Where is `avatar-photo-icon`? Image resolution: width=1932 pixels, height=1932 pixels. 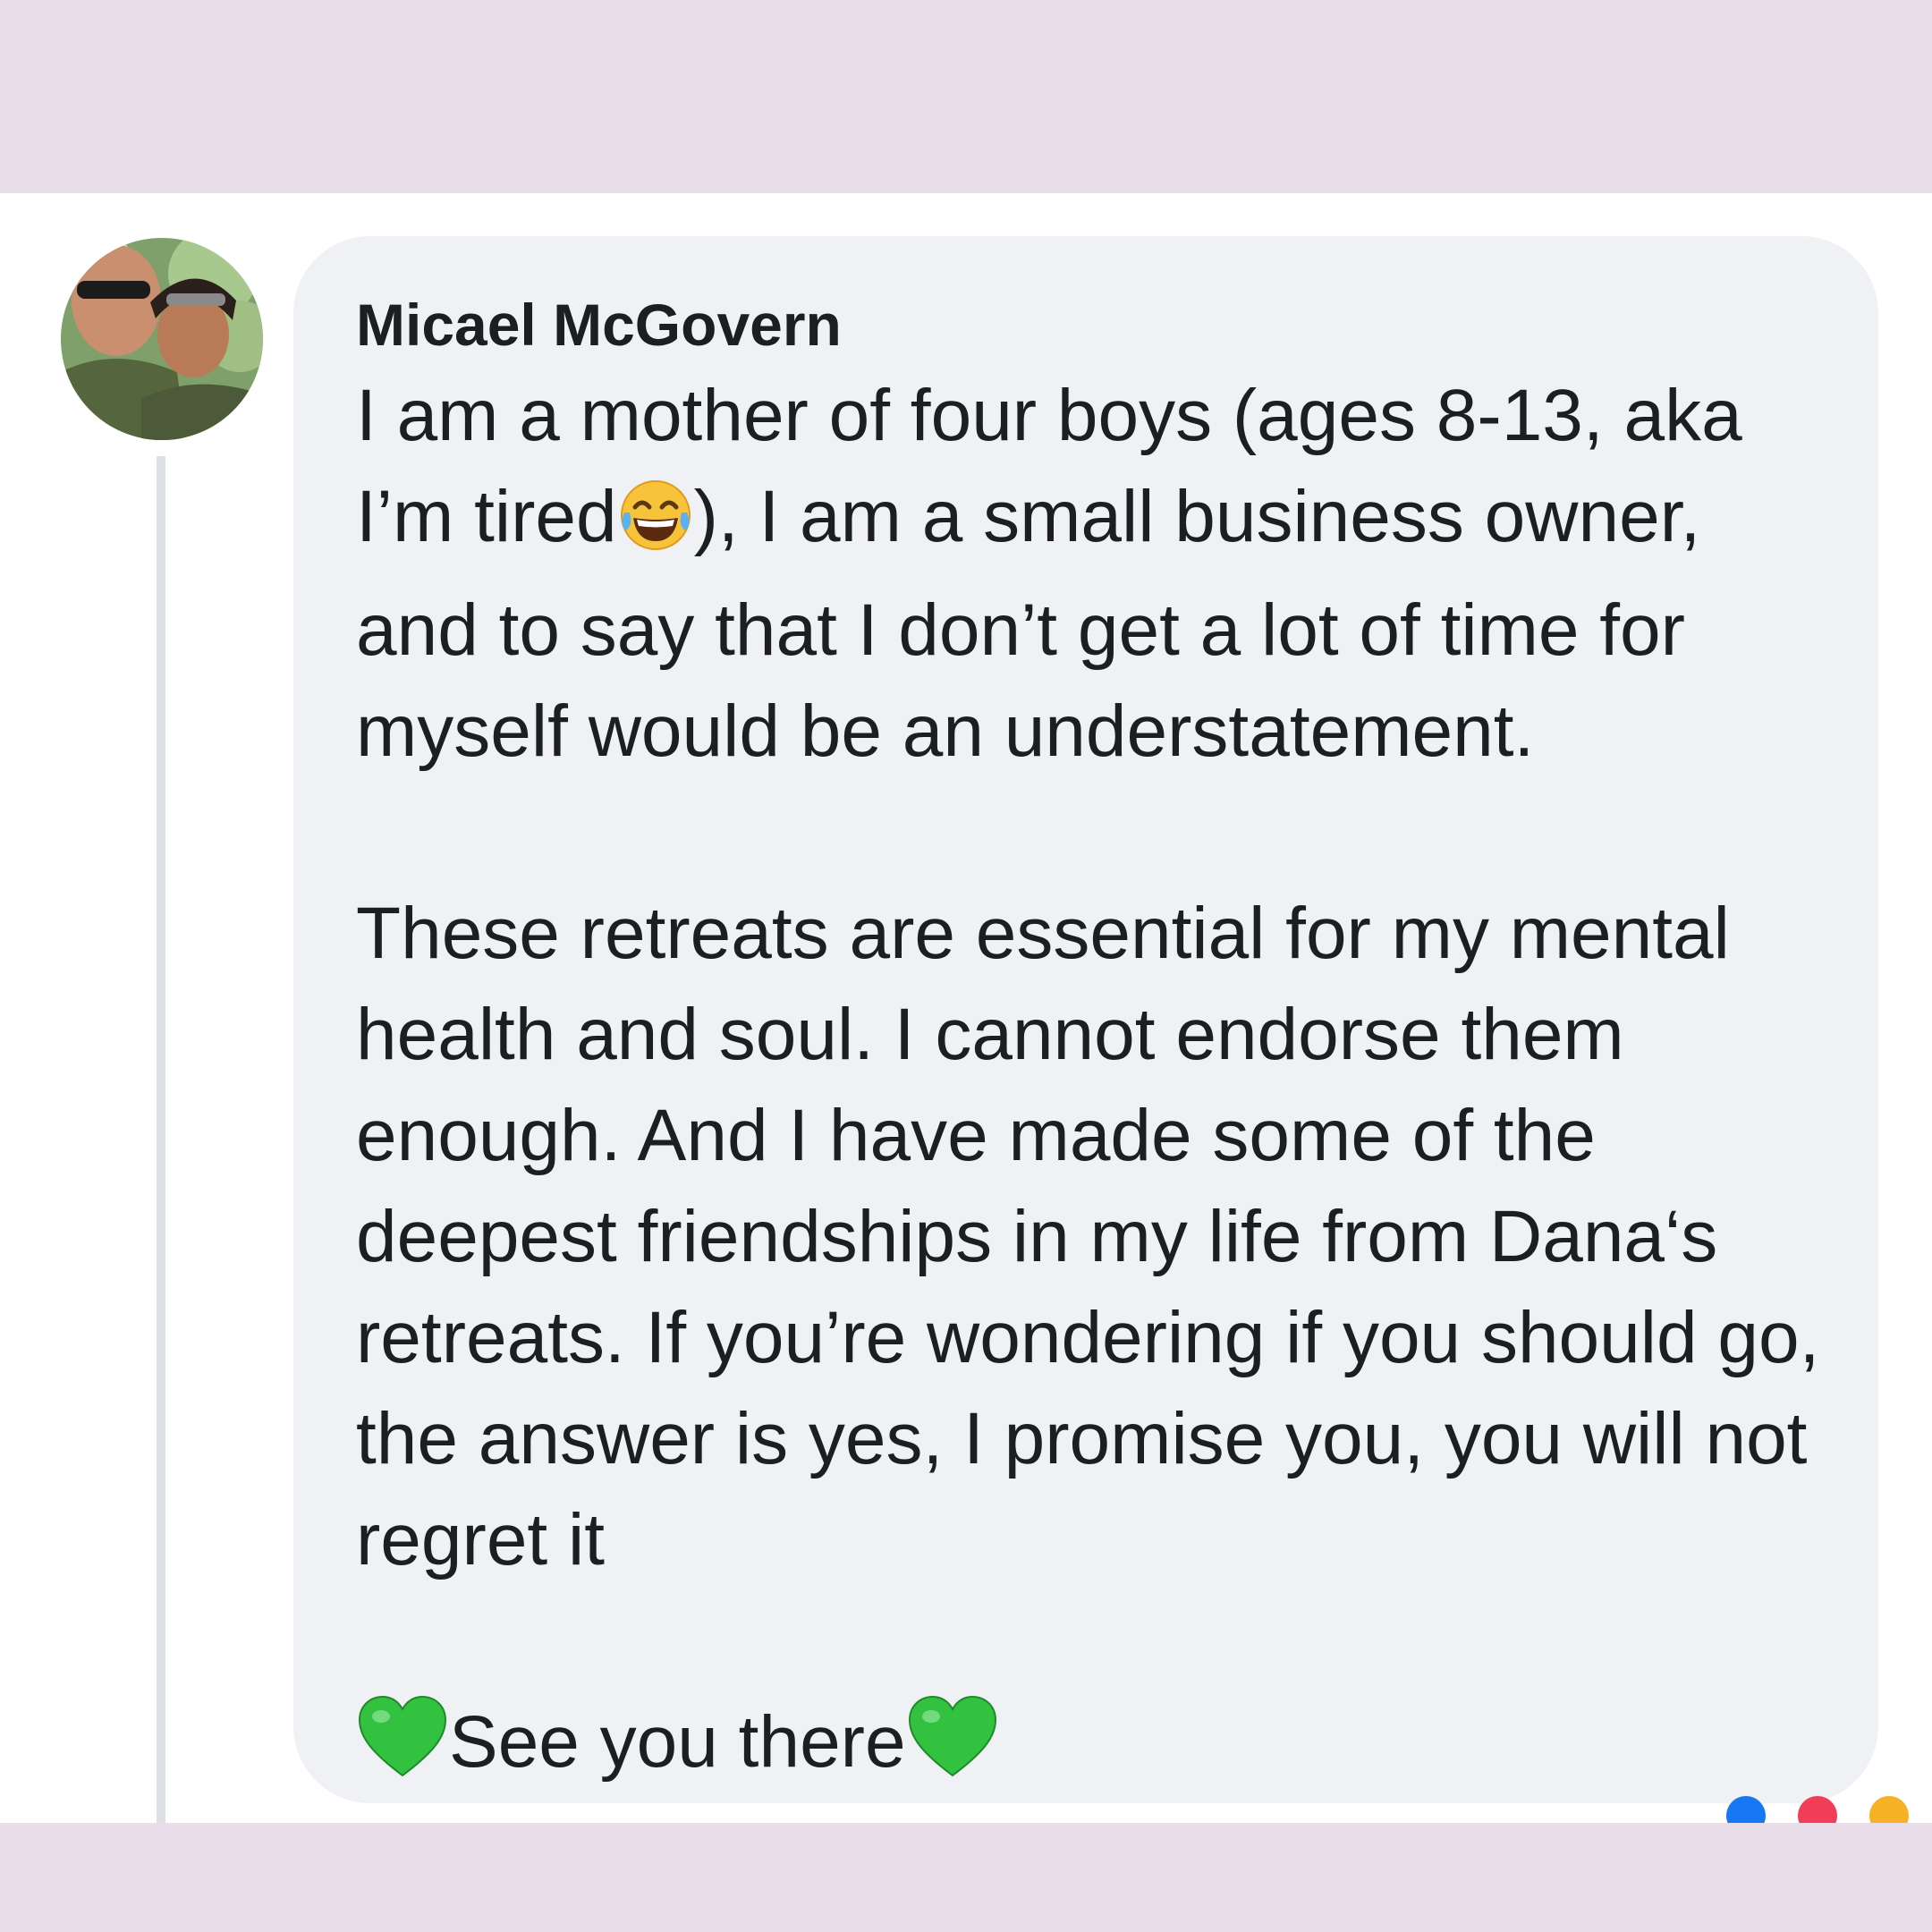
avatar-photo-icon is located at coordinates (162, 339).